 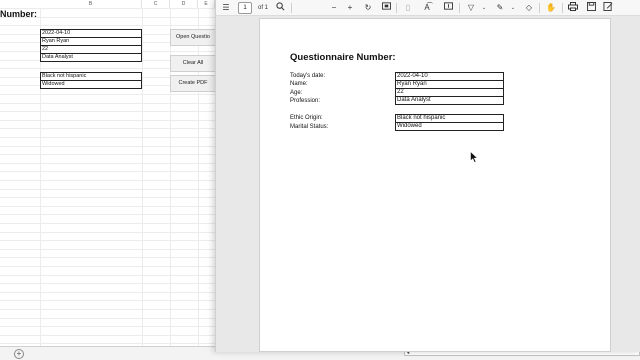 I want to click on text-icon, so click(x=448, y=8).